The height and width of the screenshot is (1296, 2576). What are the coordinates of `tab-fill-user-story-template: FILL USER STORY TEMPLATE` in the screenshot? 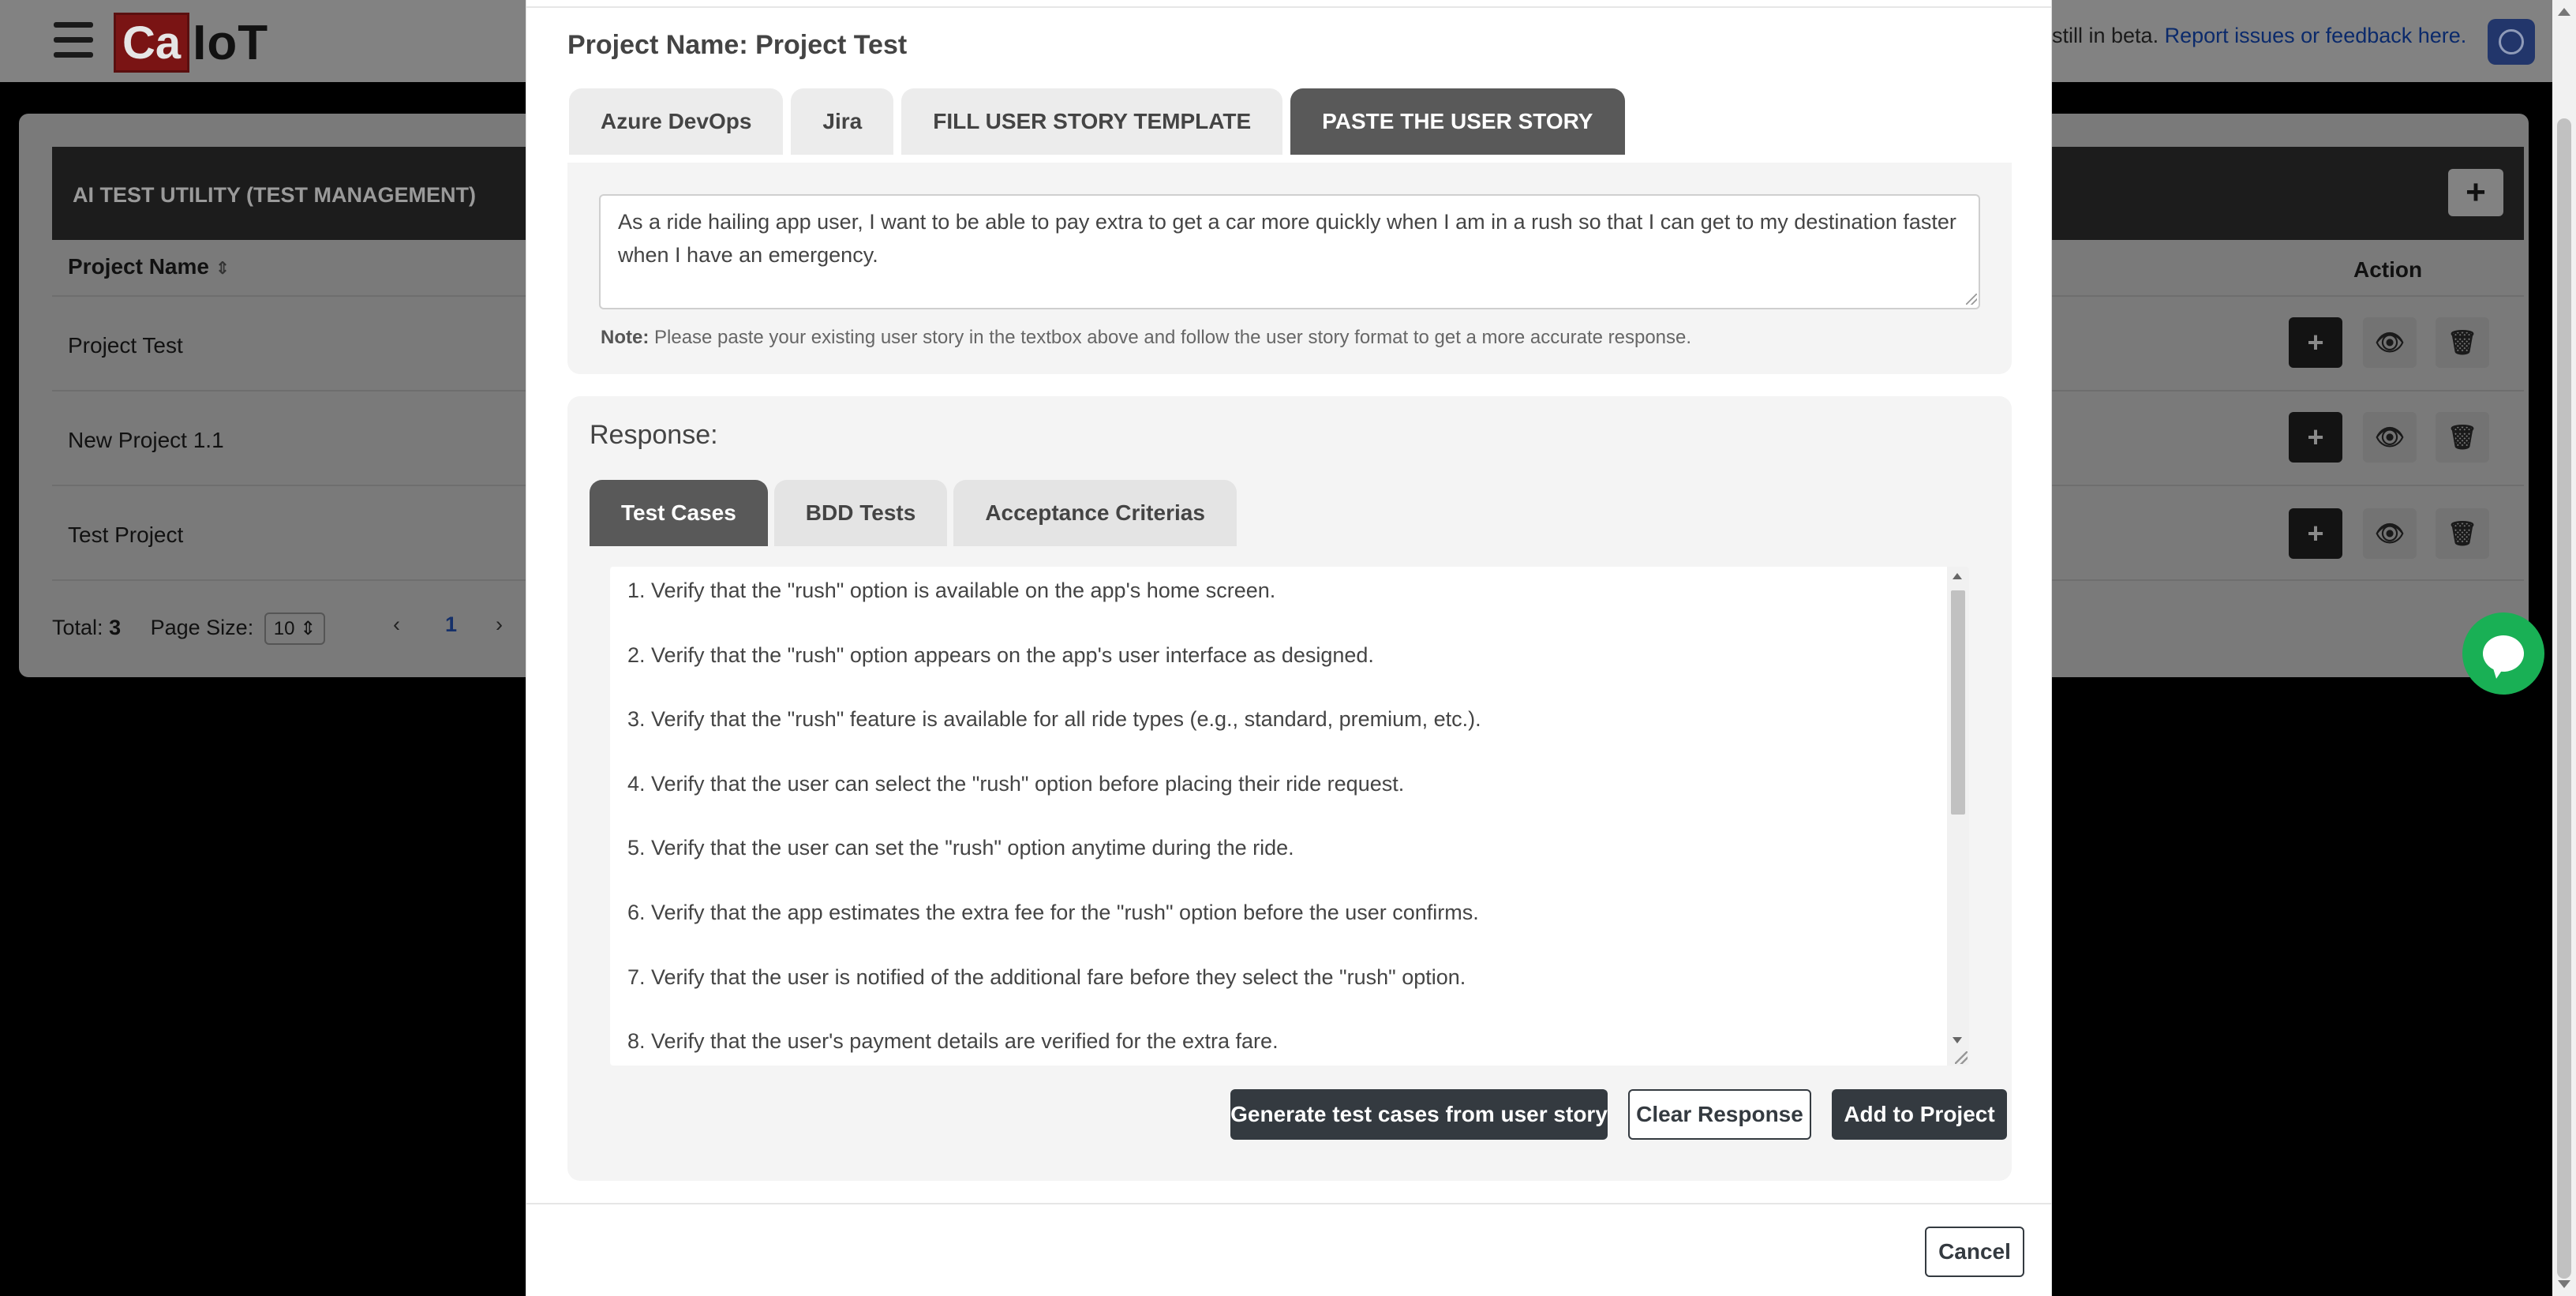 It's located at (1092, 121).